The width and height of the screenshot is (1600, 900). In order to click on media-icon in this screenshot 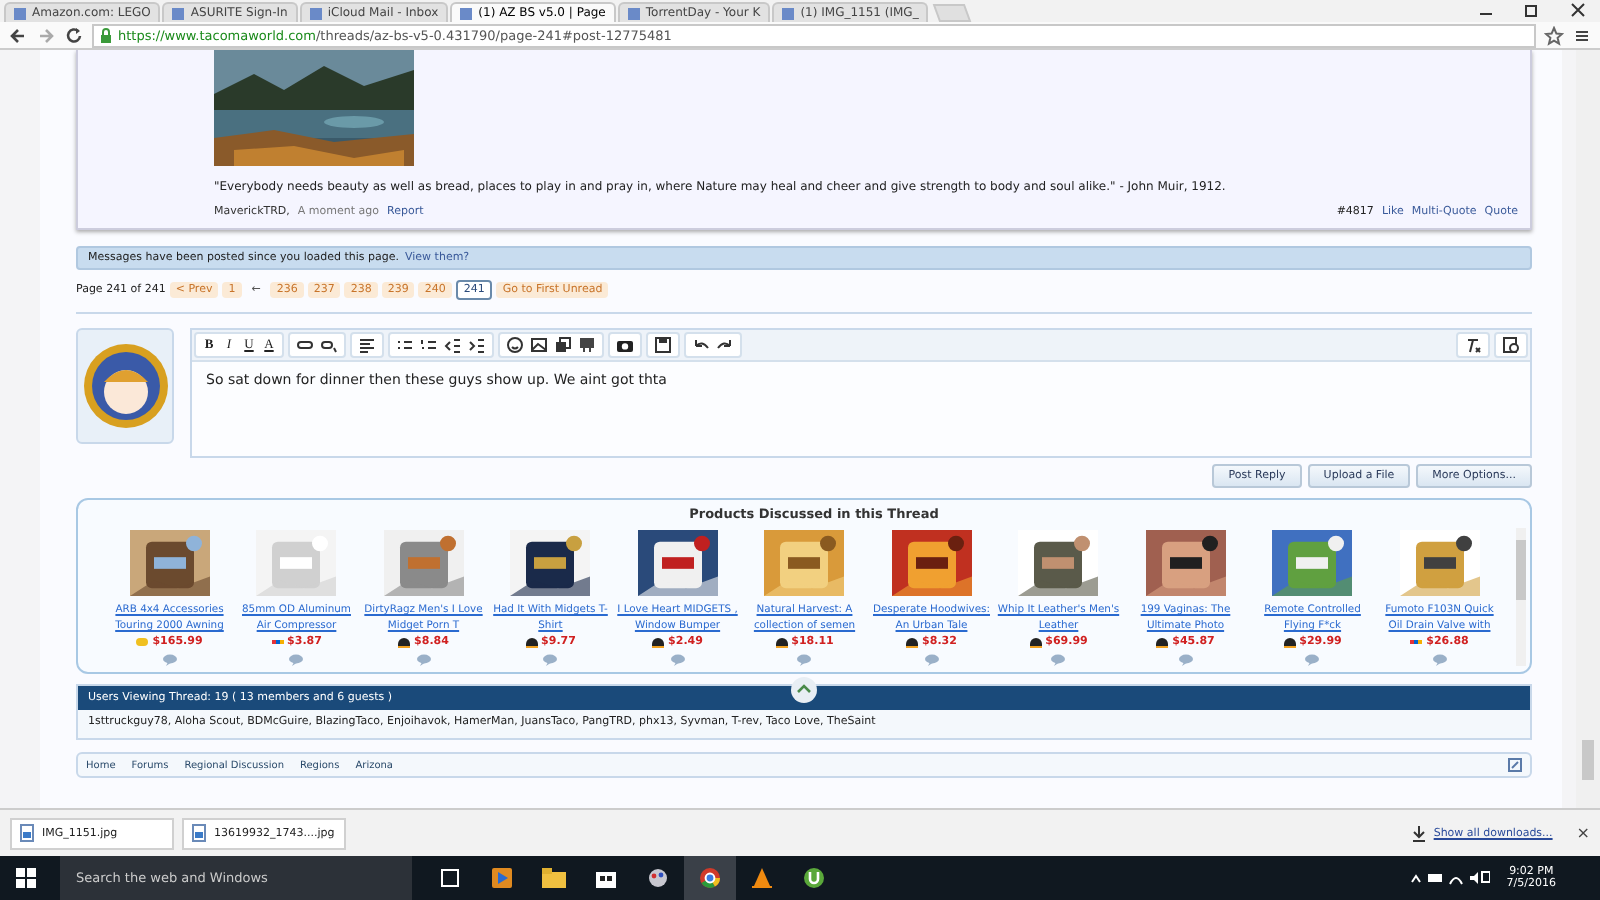, I will do `click(563, 345)`.